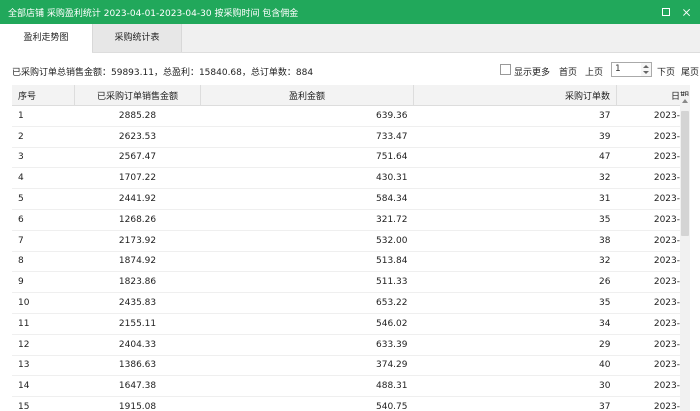 This screenshot has height=411, width=700. I want to click on vertical-scrollbar, so click(685, 253).